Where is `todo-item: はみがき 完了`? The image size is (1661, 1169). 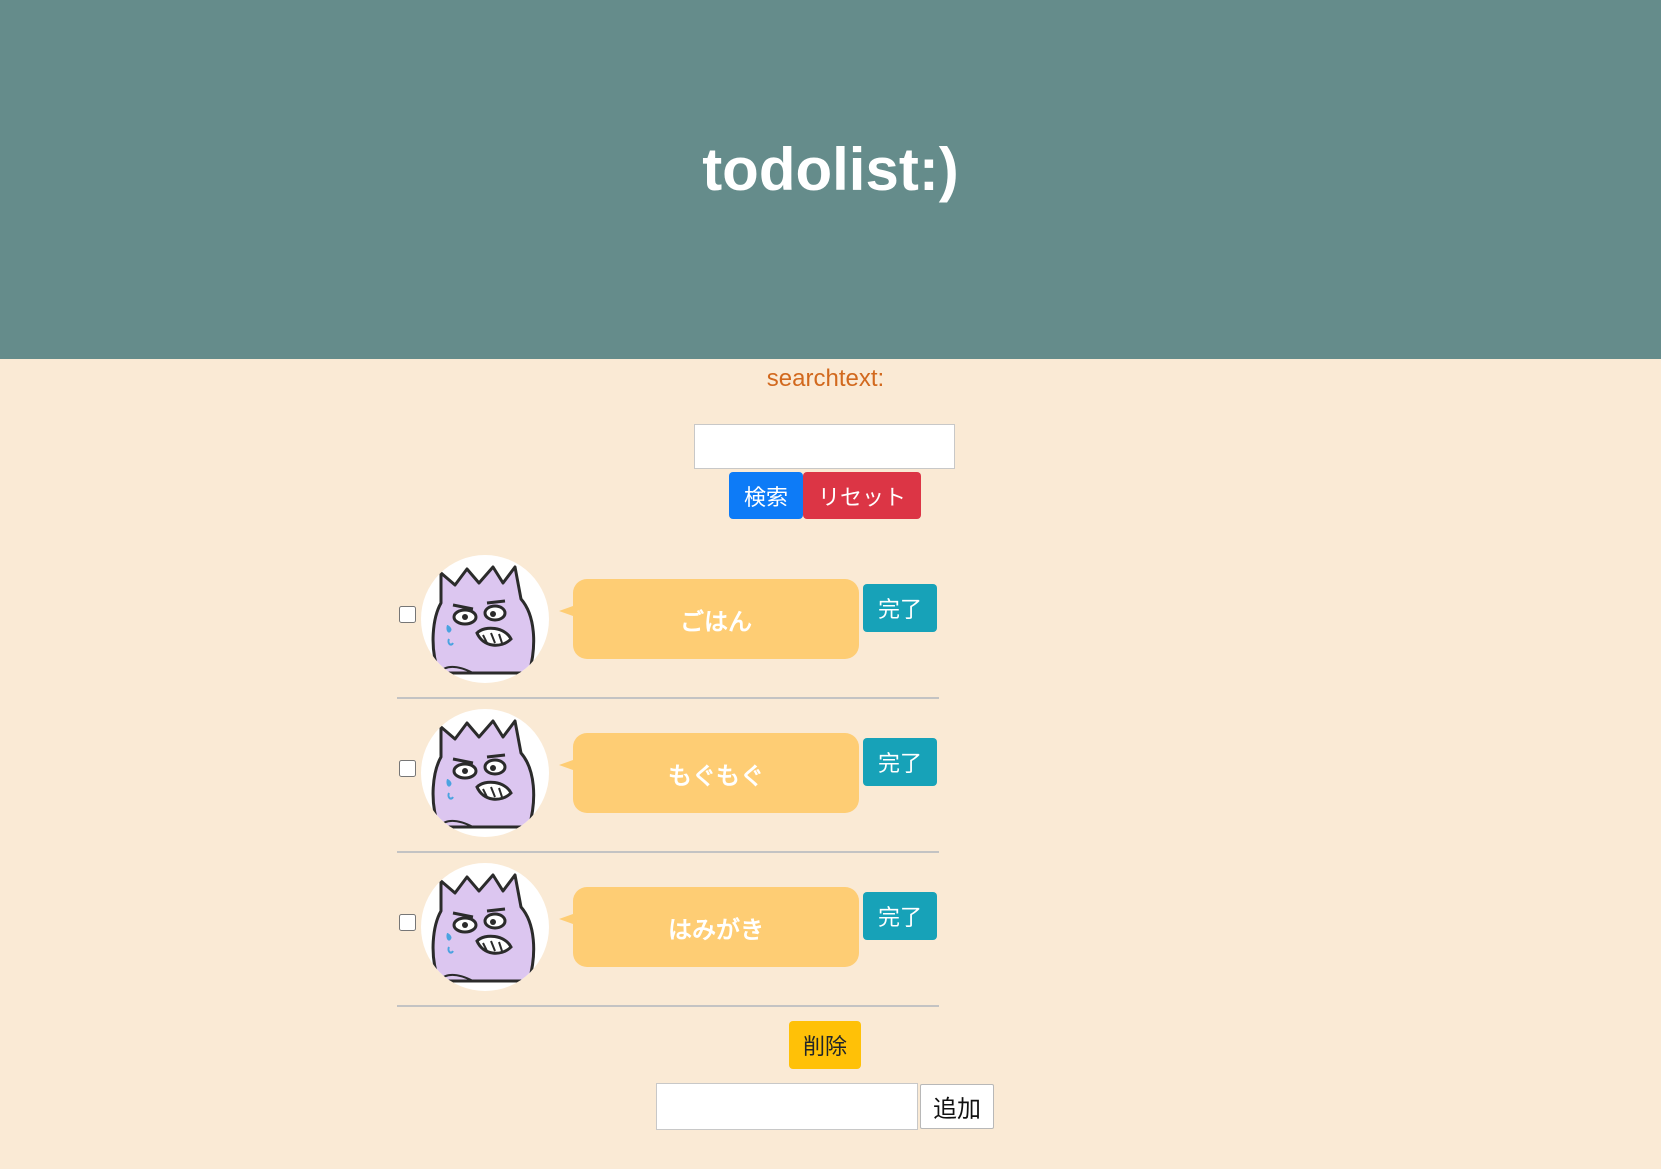 todo-item: はみがき 完了 is located at coordinates (668, 929).